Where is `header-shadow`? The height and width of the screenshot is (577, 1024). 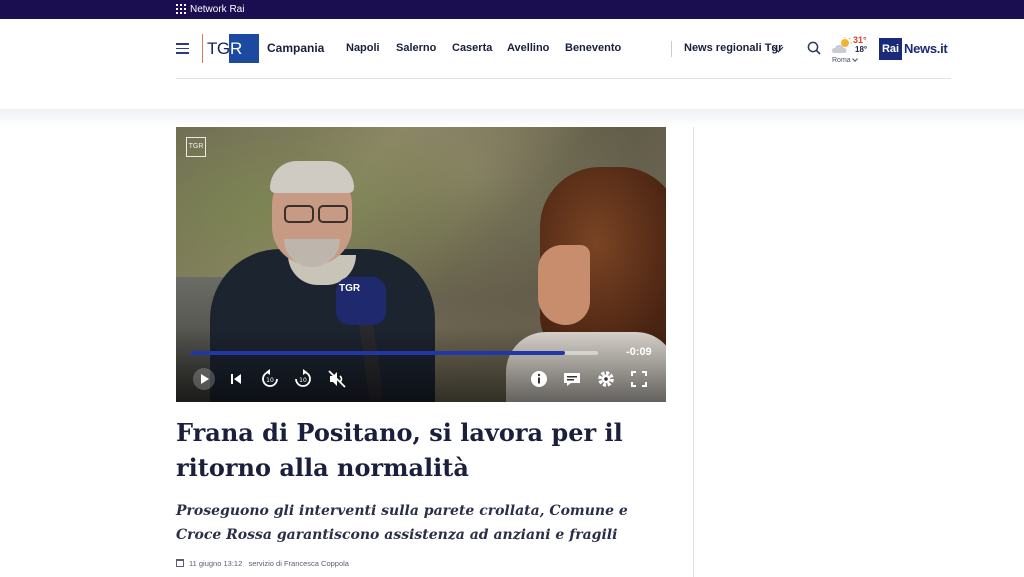 header-shadow is located at coordinates (512, 118).